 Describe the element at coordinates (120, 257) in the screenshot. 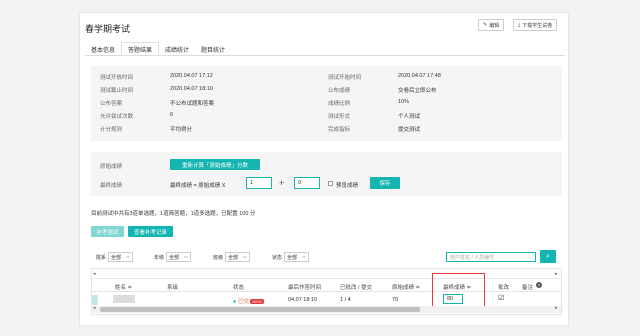

I see `dept-select: 全部 ⌵` at that location.